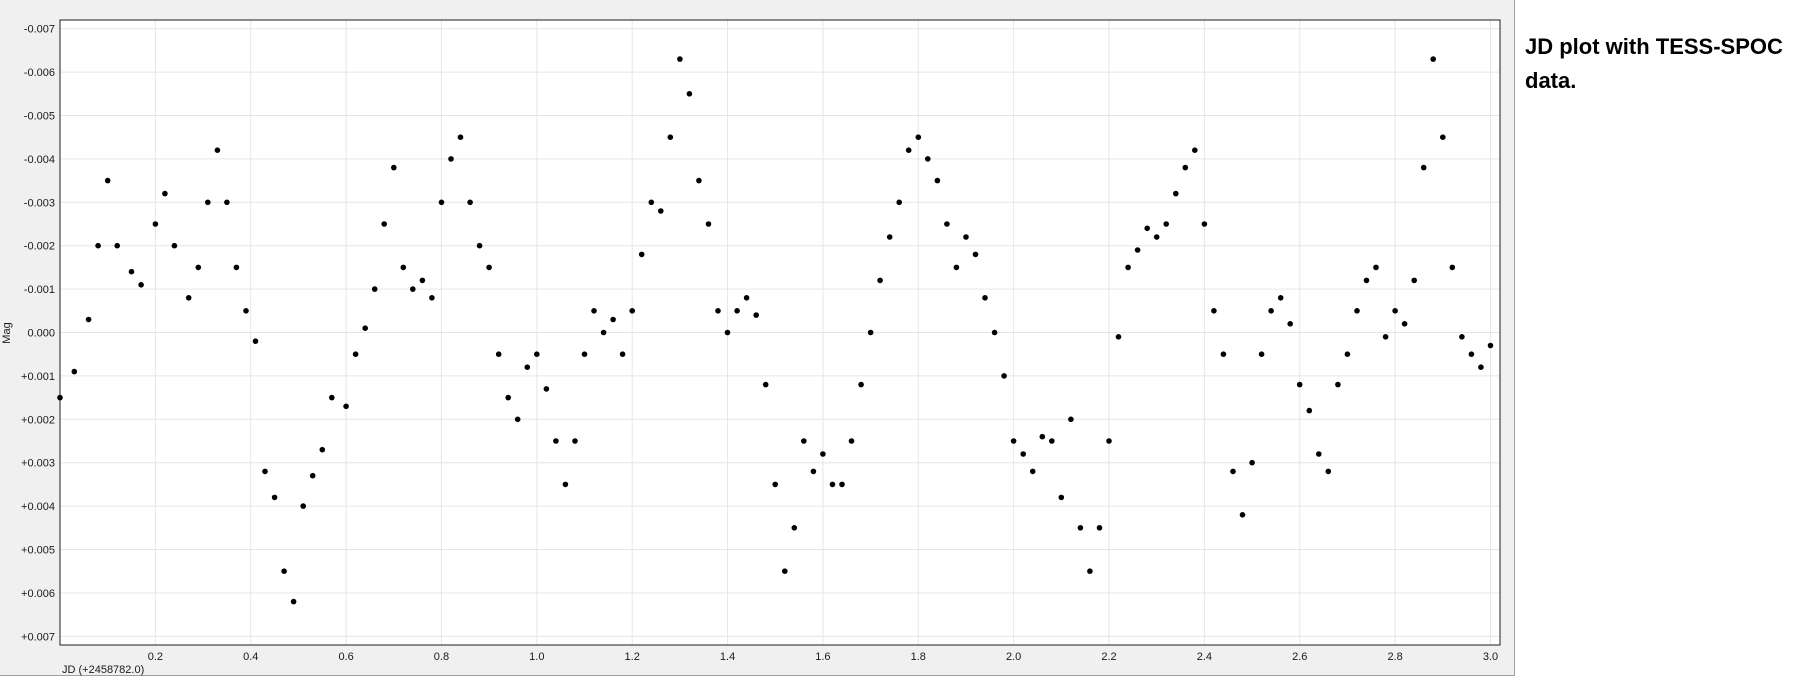 This screenshot has height=676, width=1800. I want to click on y-tick-label: -0.006, so click(39, 73).